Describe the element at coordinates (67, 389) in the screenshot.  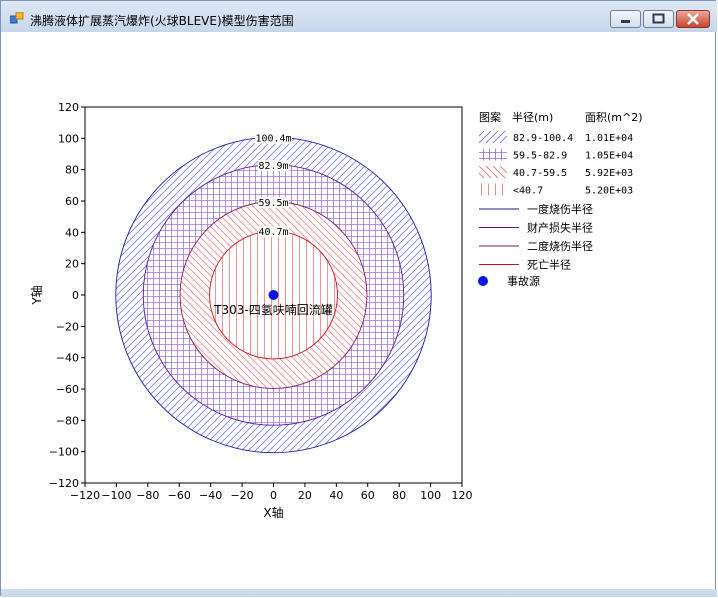
I see `y-tick-label: −60` at that location.